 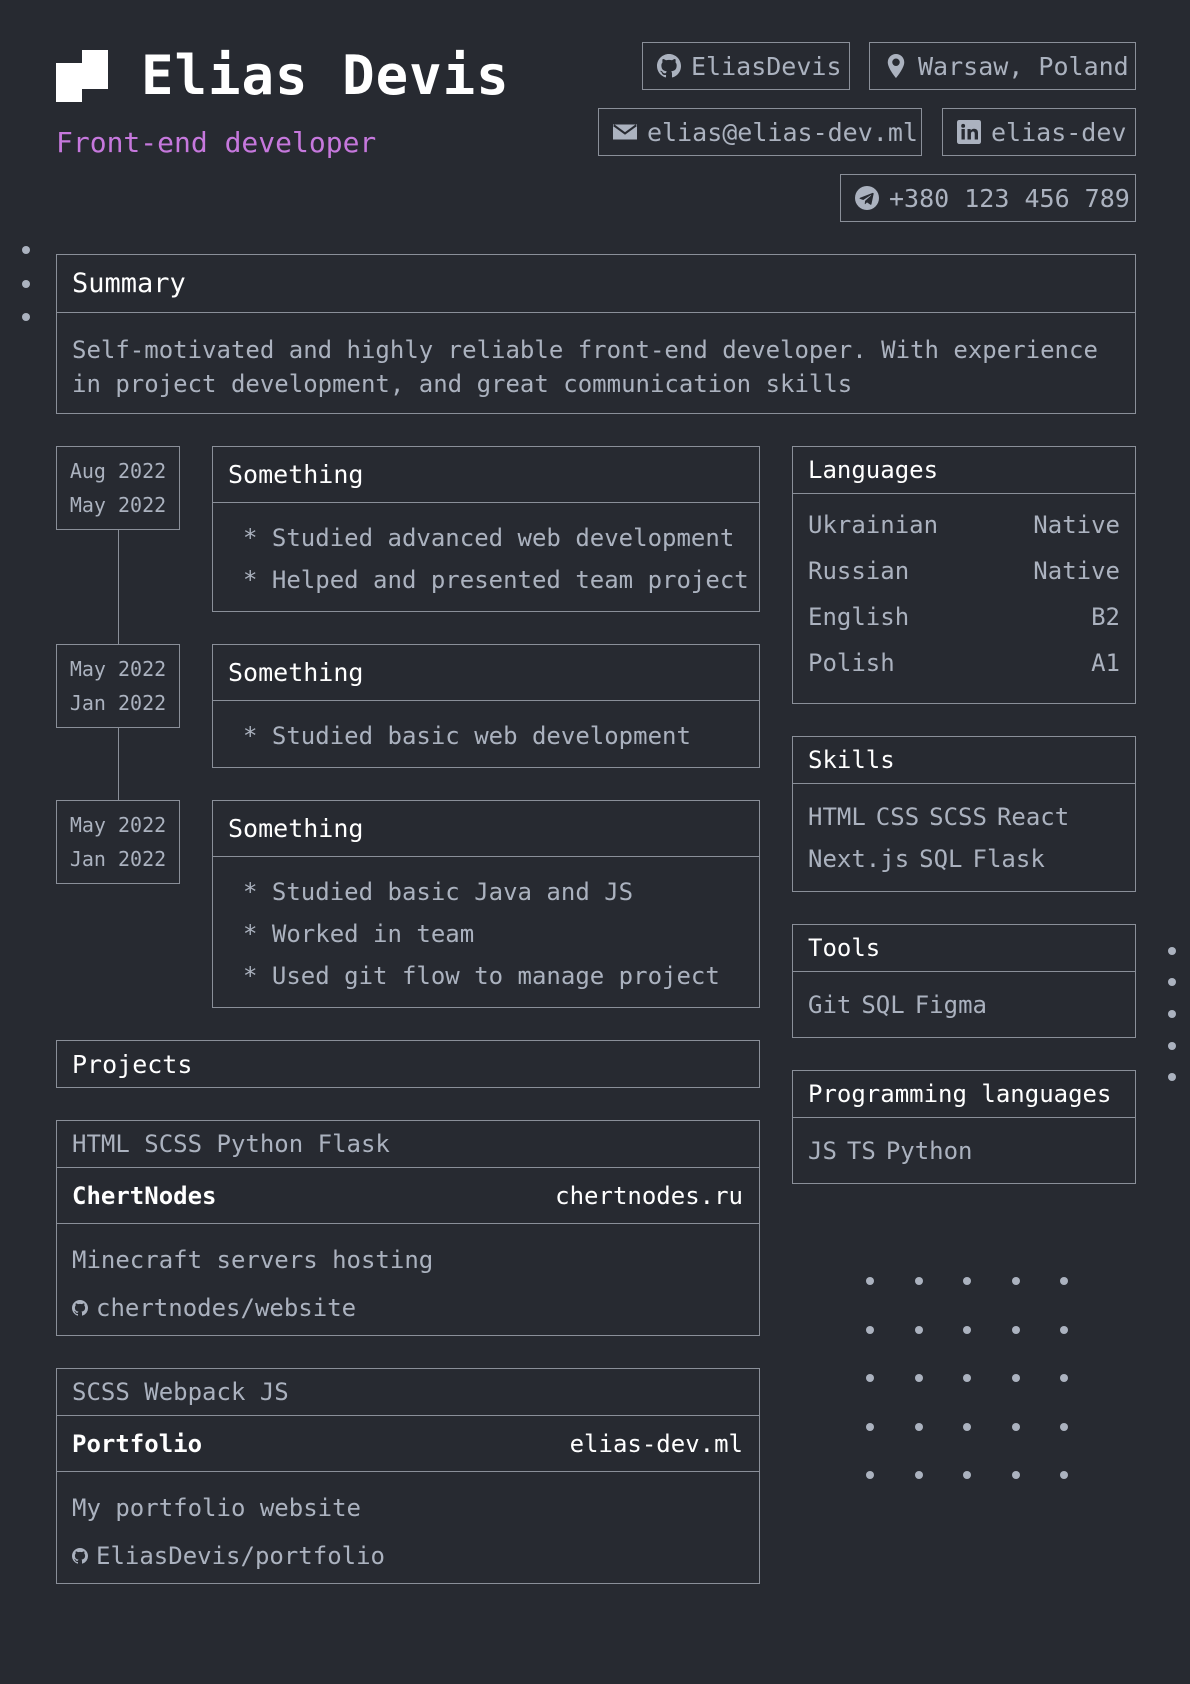 I want to click on phone-number: +380 123 456 789, so click(x=1009, y=198).